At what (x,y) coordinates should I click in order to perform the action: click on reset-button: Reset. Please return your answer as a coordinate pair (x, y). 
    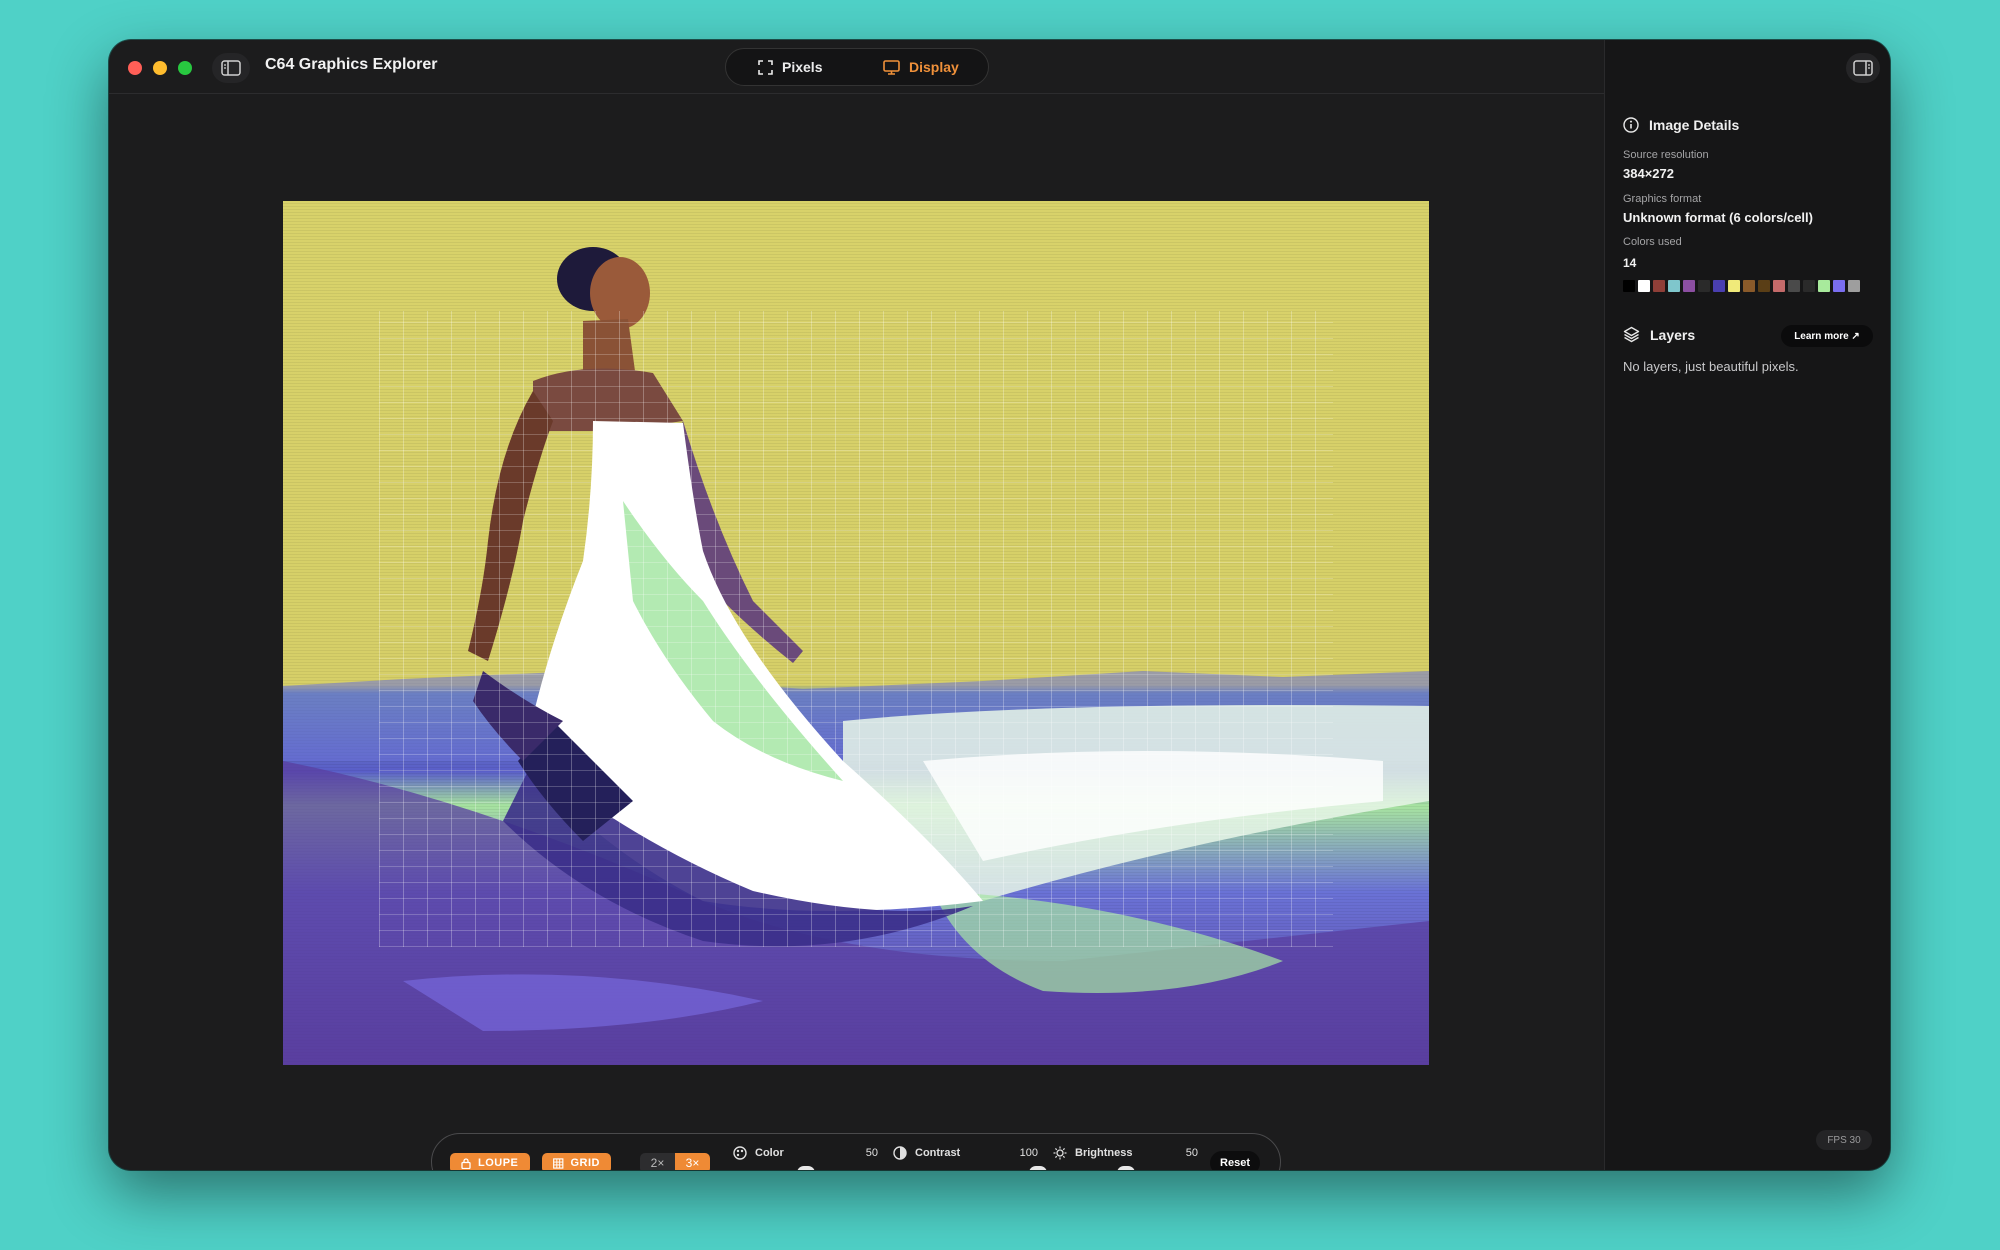
    Looking at the image, I should click on (1235, 1160).